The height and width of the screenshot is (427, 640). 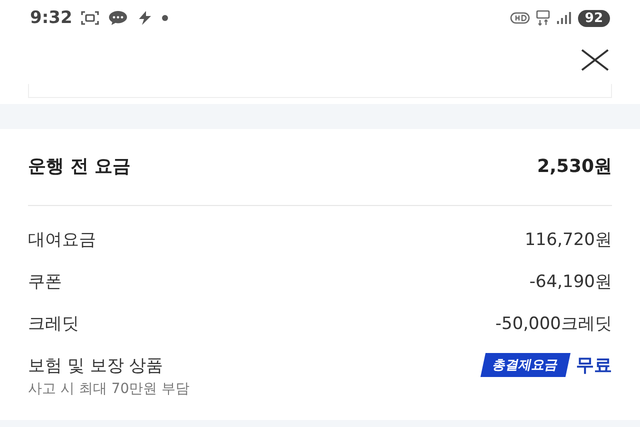 What do you see at coordinates (570, 281) in the screenshot?
I see `fee-amount: -64,190원` at bounding box center [570, 281].